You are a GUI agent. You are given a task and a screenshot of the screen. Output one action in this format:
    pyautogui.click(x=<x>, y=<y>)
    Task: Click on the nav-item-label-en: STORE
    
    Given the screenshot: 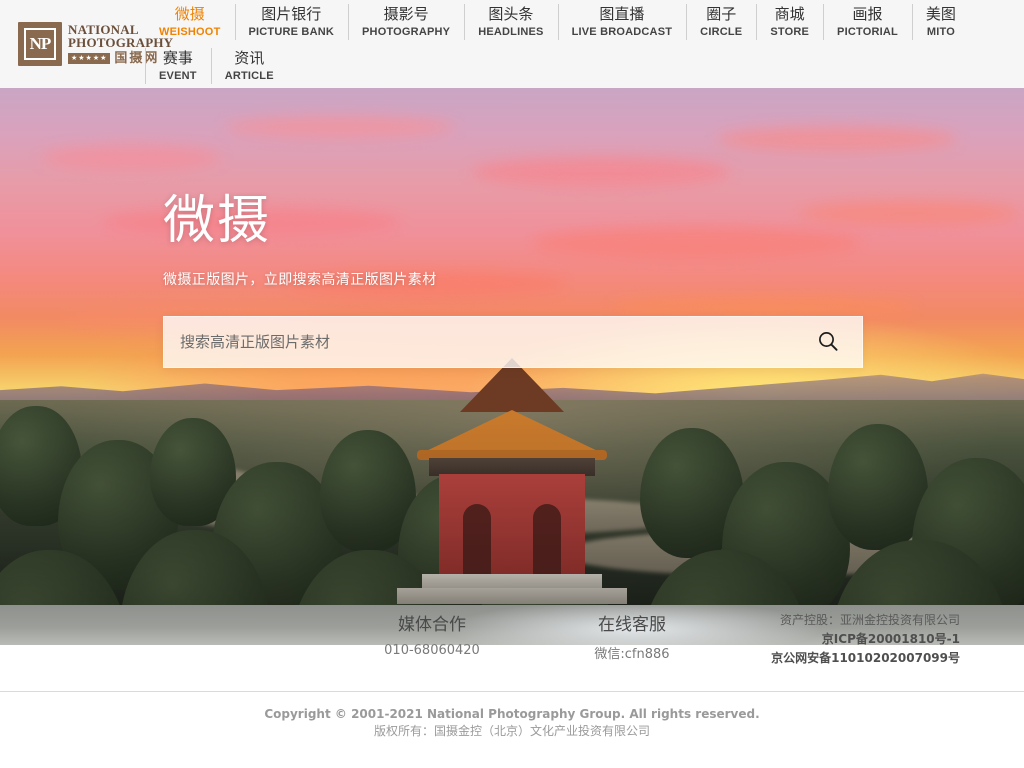 What is the action you would take?
    pyautogui.click(x=790, y=31)
    